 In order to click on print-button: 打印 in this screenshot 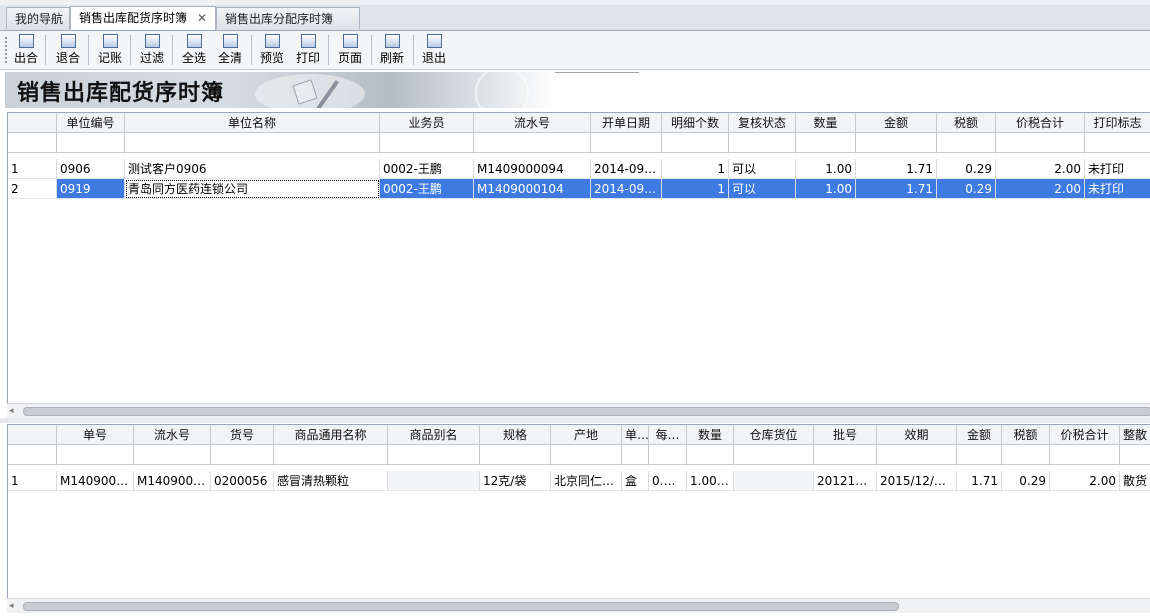, I will do `click(308, 49)`.